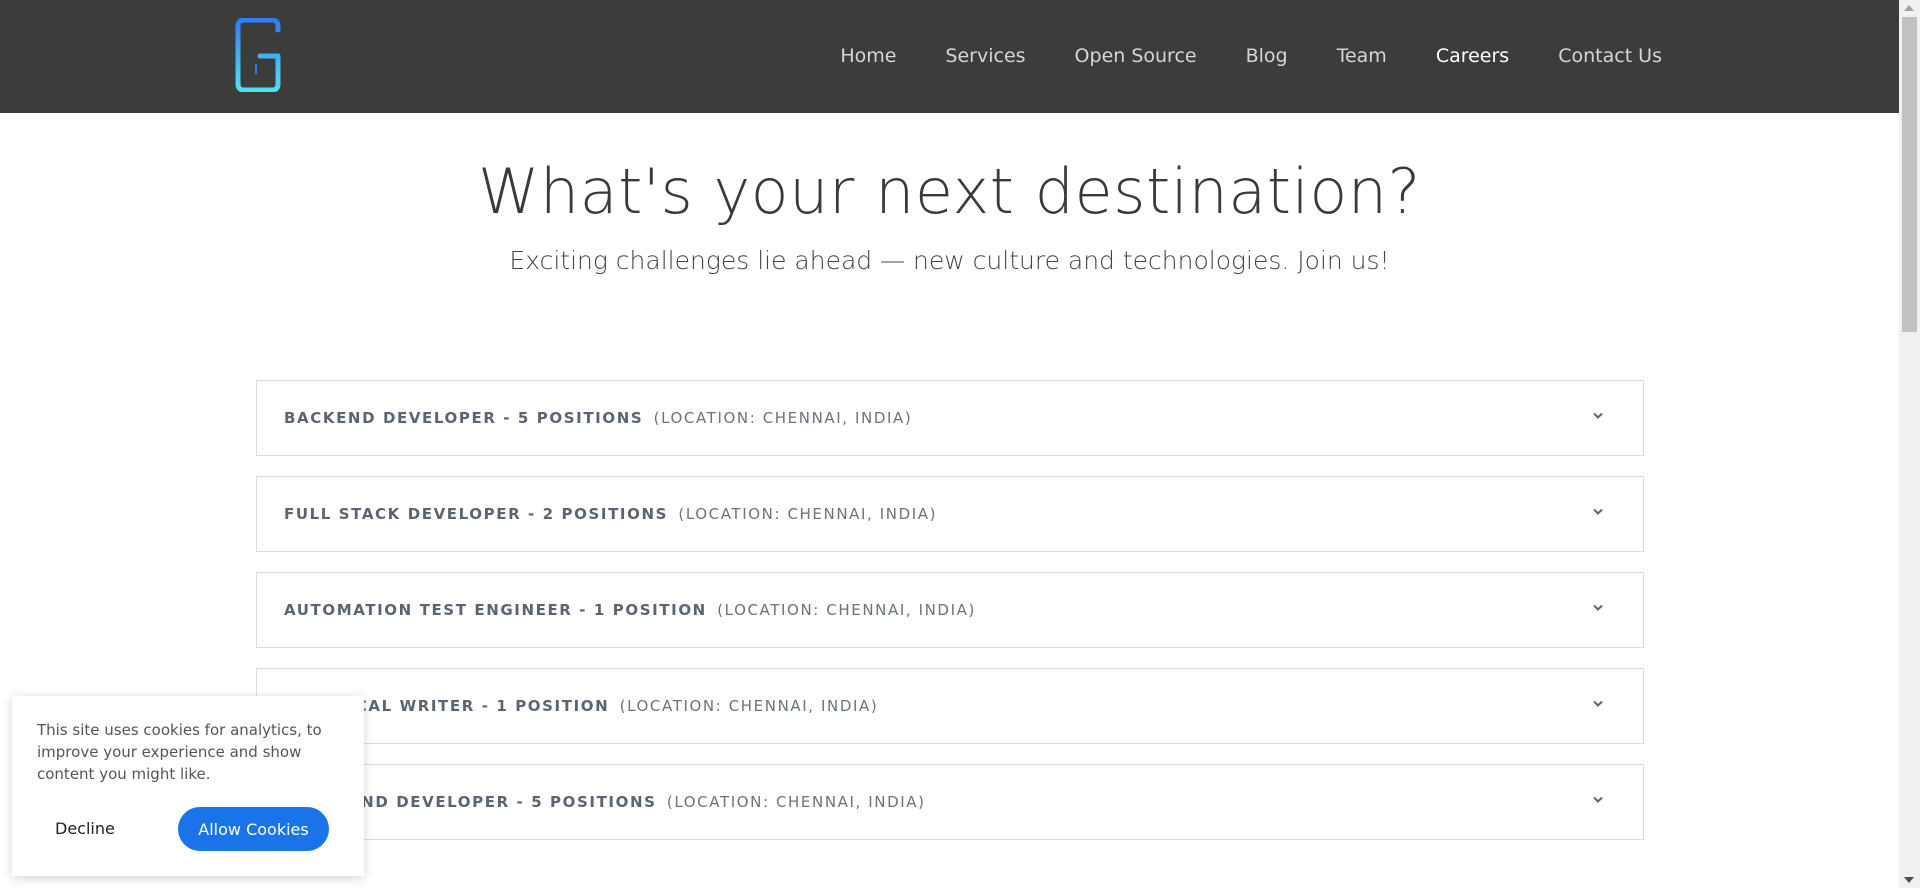 The height and width of the screenshot is (888, 1920). I want to click on scrollbar-thumb, so click(1909, 174).